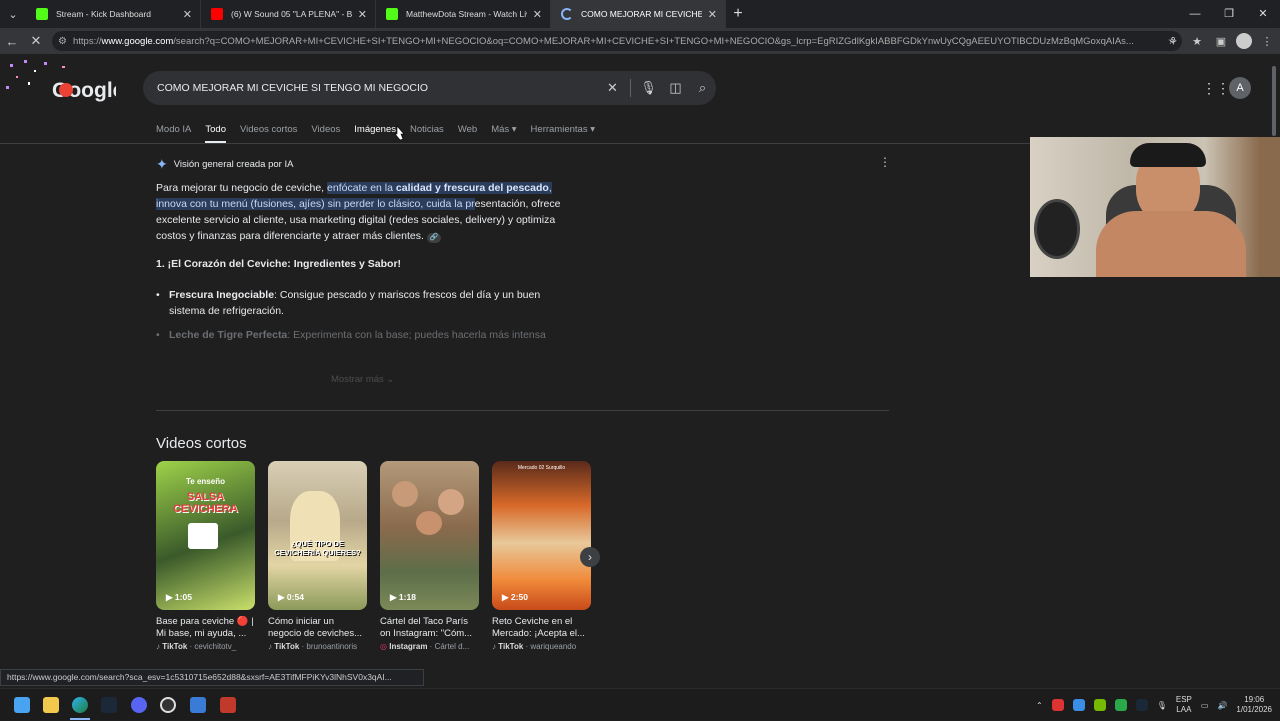 Image resolution: width=1280 pixels, height=721 pixels. What do you see at coordinates (80, 705) in the screenshot?
I see `edge-icon` at bounding box center [80, 705].